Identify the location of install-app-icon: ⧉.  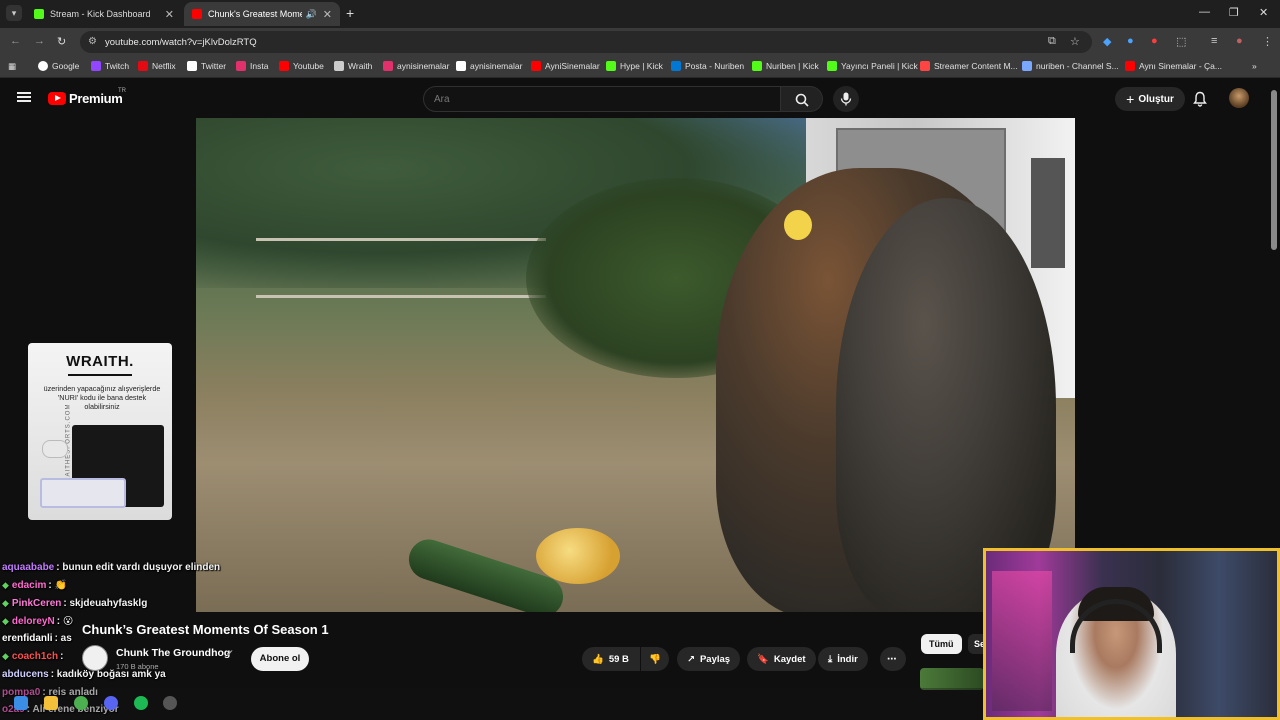
(1052, 41).